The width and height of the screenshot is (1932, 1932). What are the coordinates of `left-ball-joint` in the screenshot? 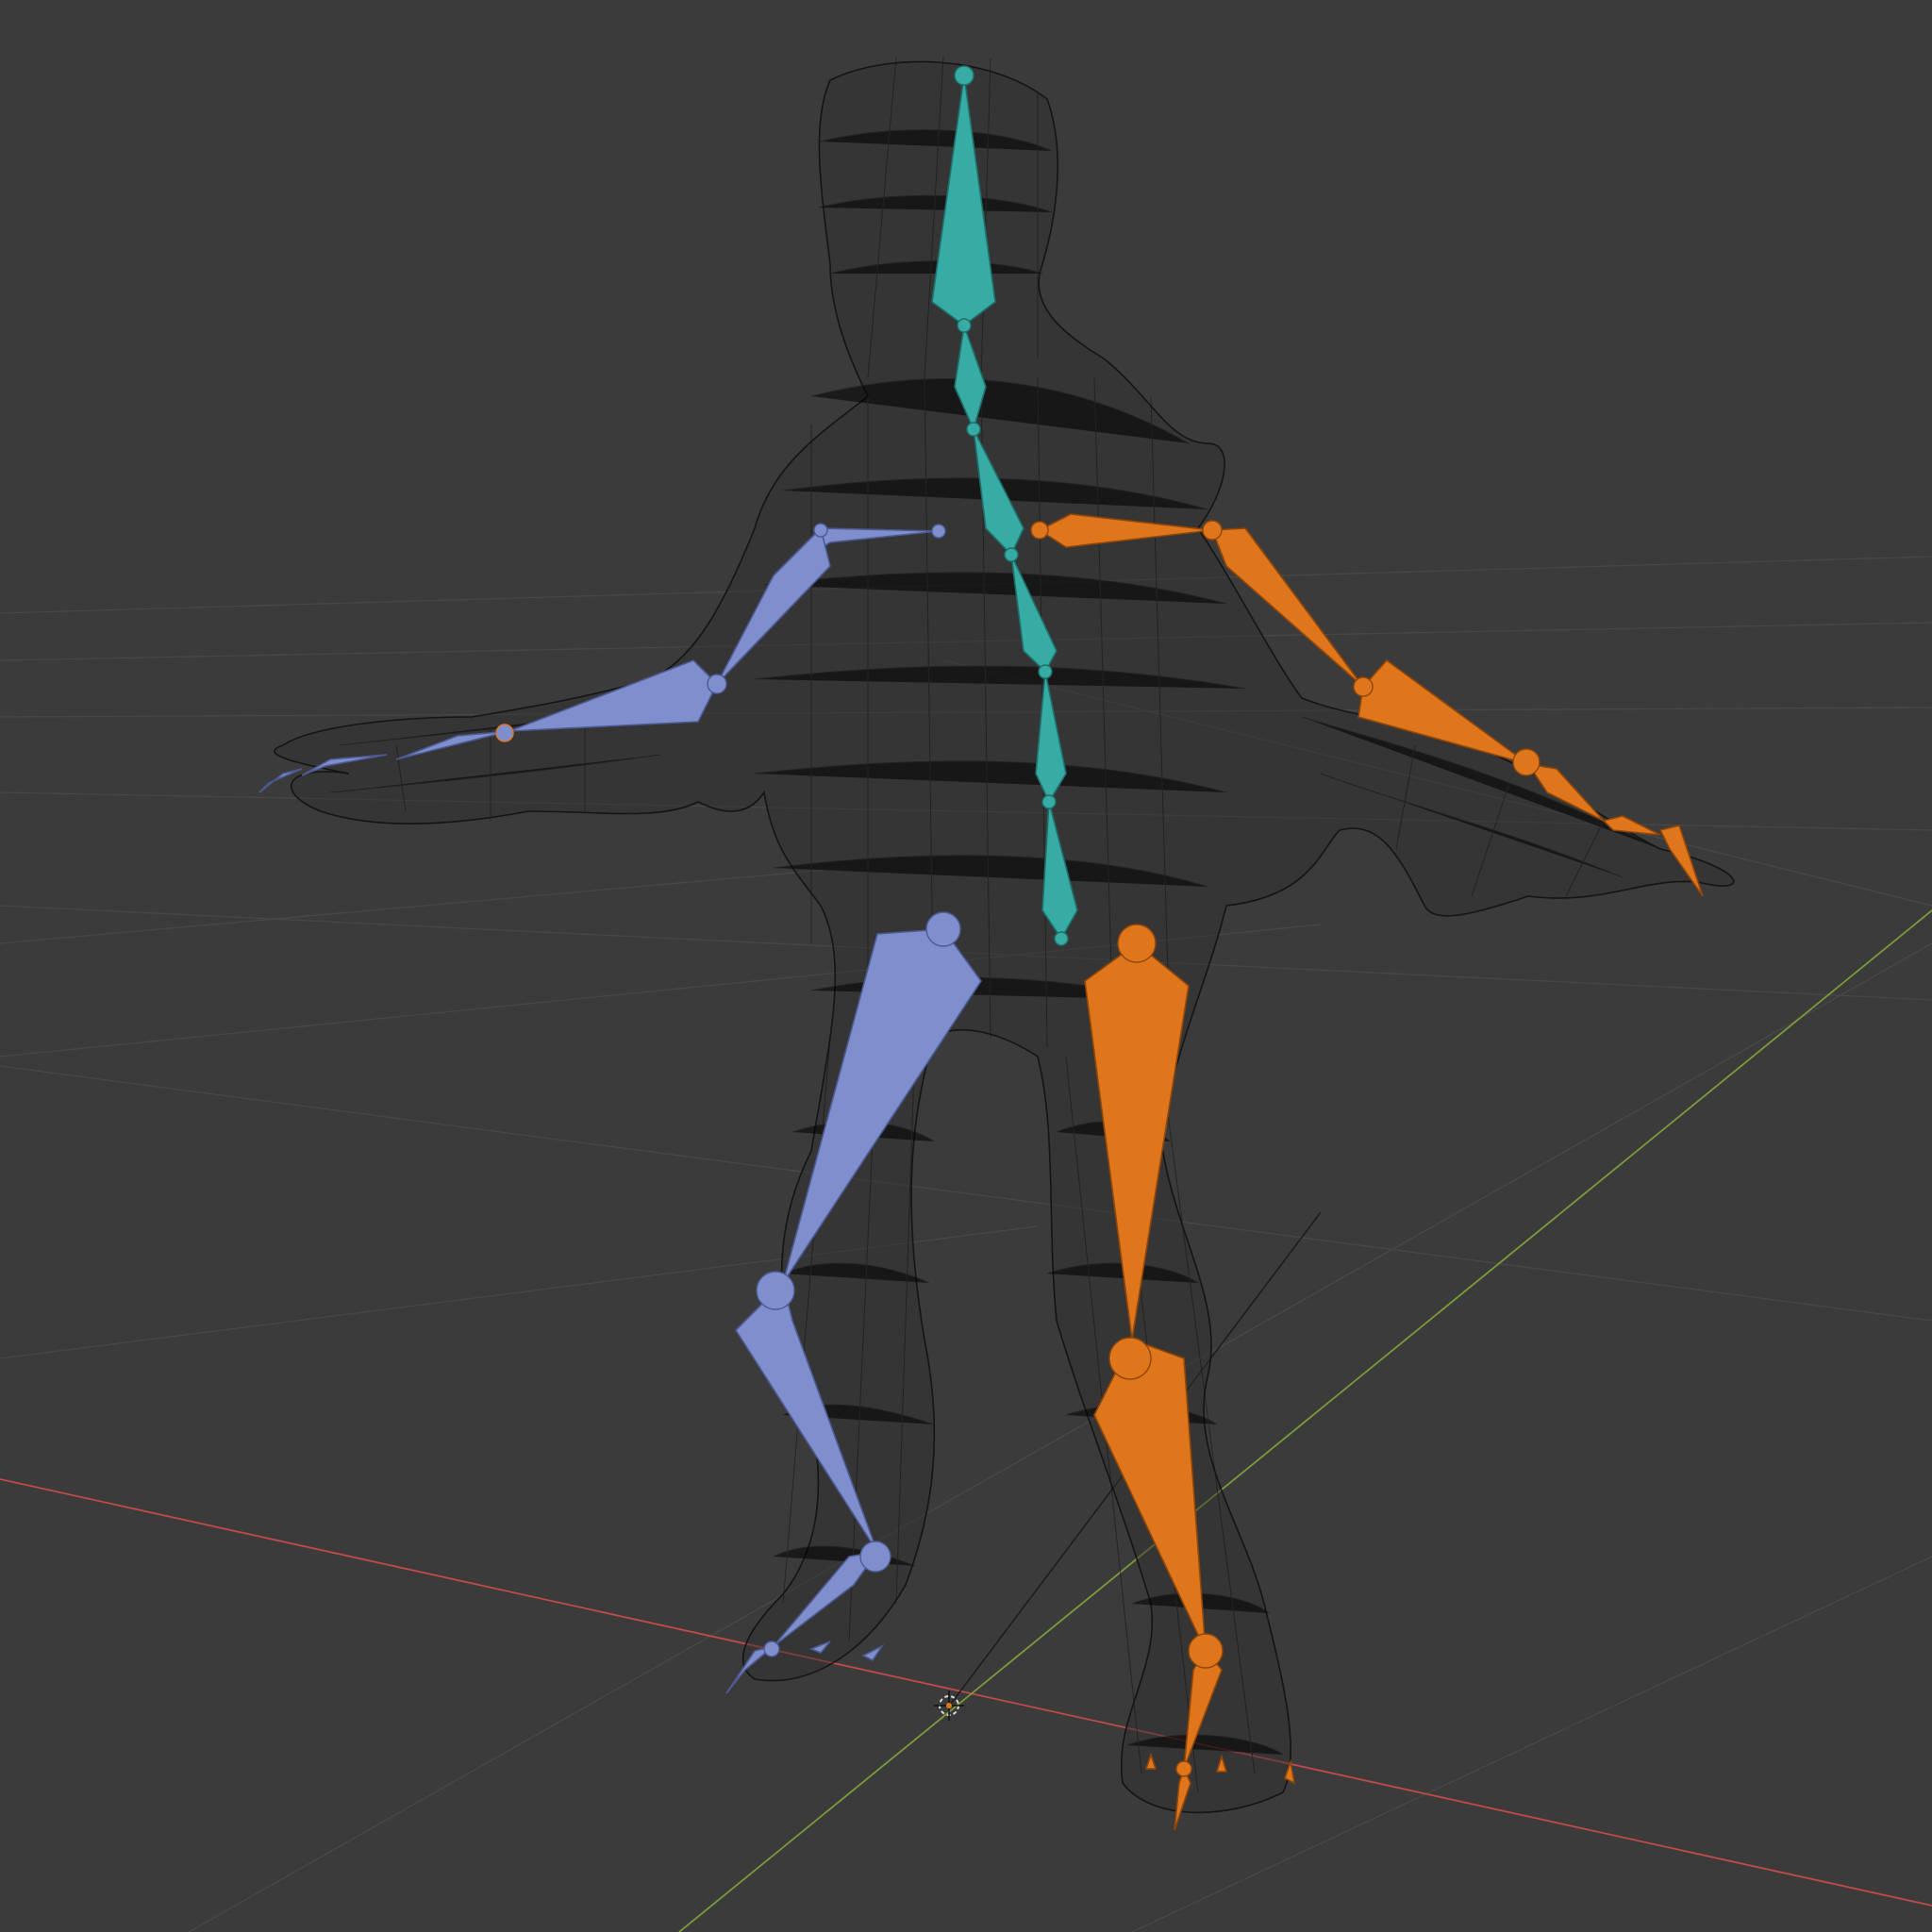 It's located at (772, 1649).